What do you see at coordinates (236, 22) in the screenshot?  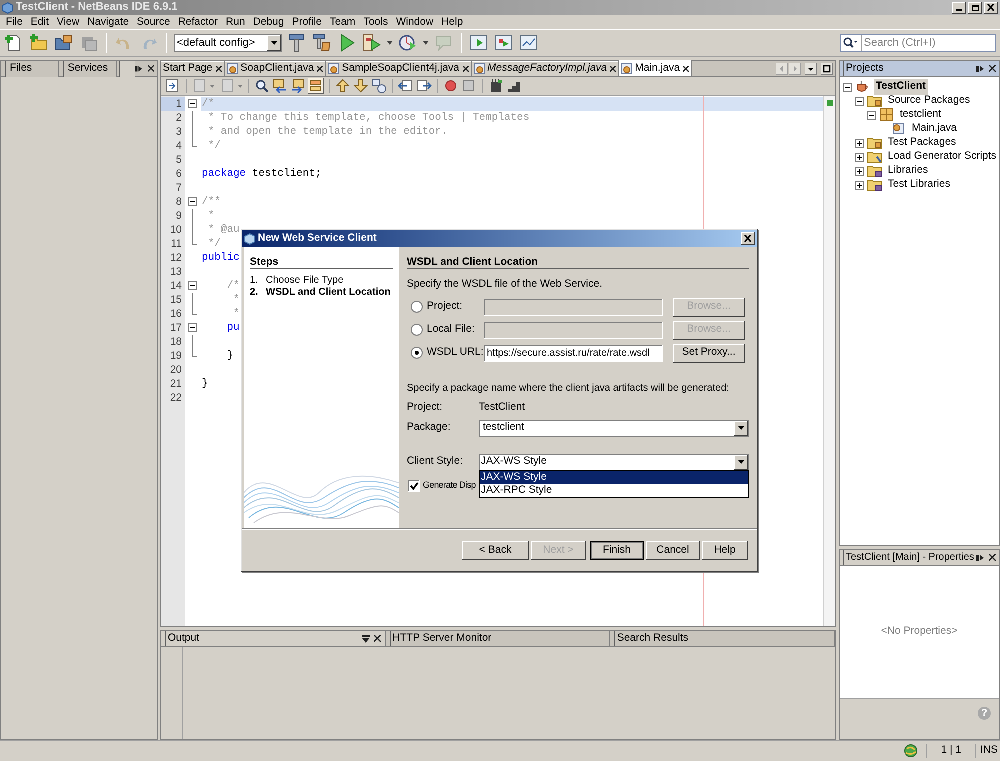 I see `menu-item: Run` at bounding box center [236, 22].